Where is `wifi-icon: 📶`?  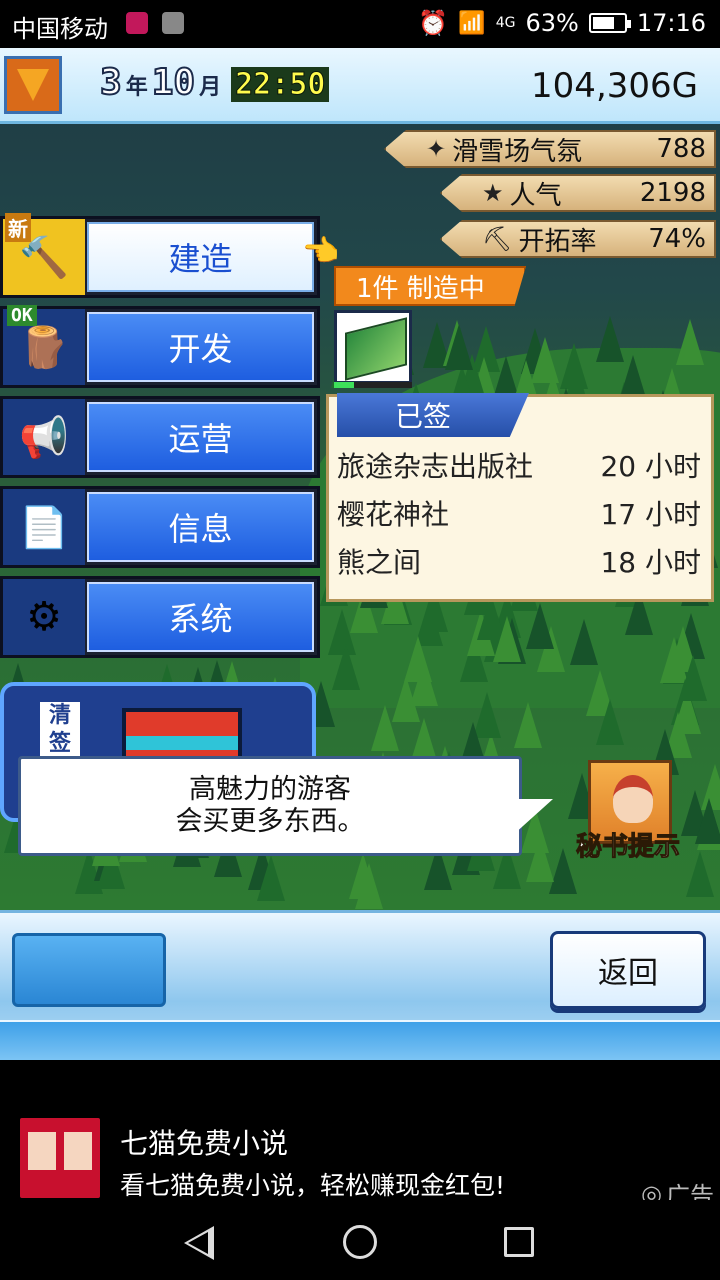 wifi-icon: 📶 is located at coordinates (472, 23).